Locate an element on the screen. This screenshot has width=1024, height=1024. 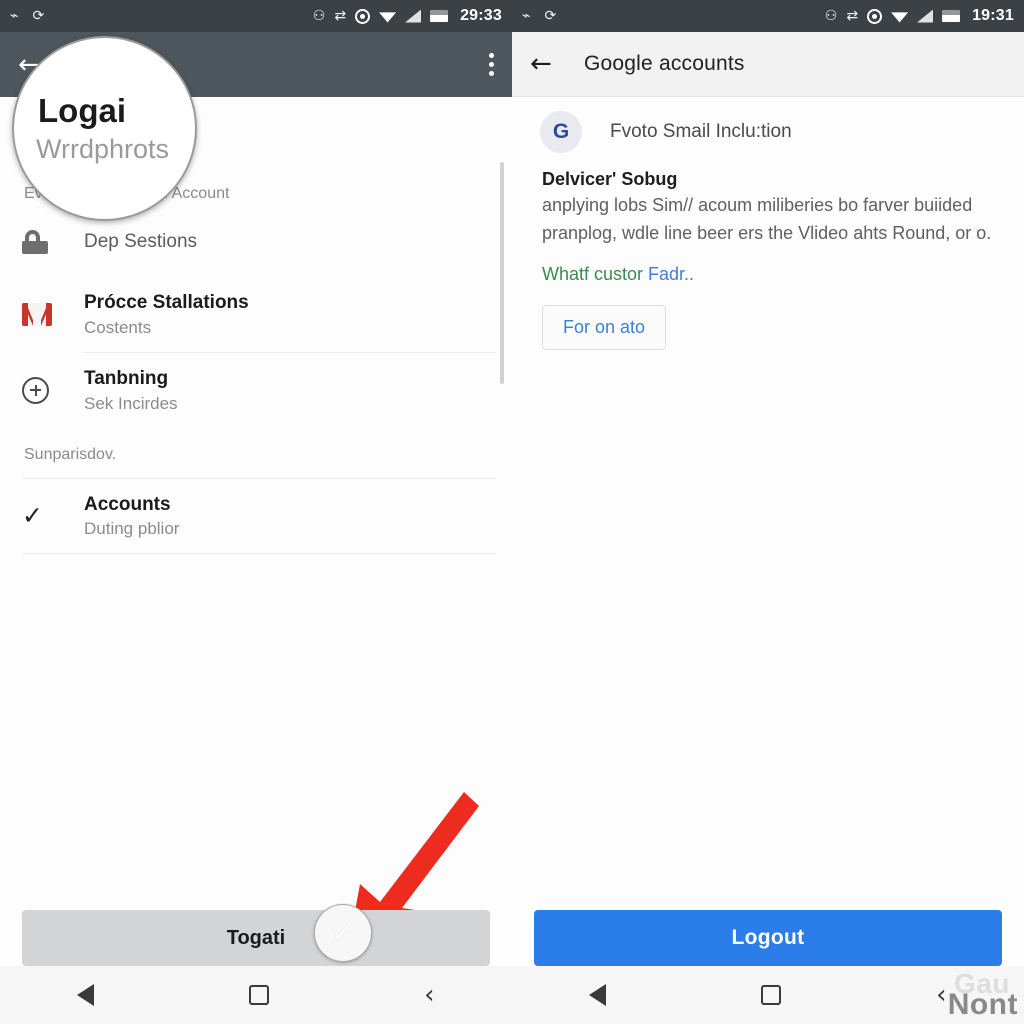
list-item-accounts: ✓ Accounts Duting pblior is located at coordinates (256, 516).